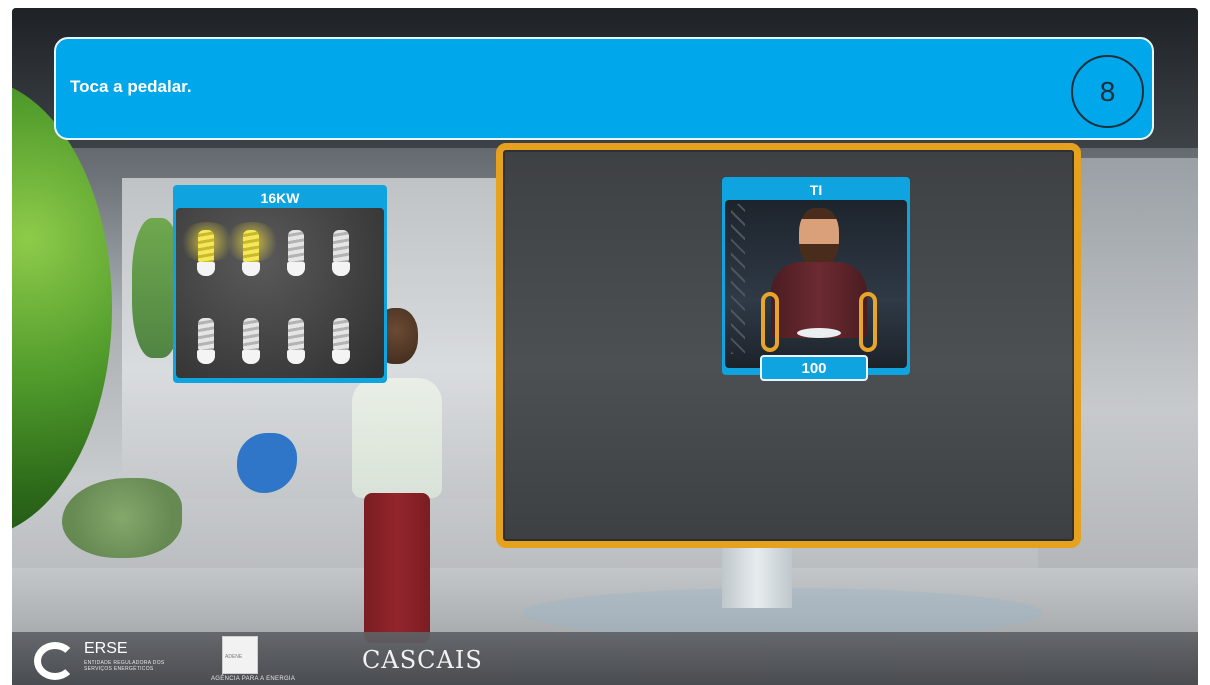  Describe the element at coordinates (770, 322) in the screenshot. I see `bike-handle-left` at that location.